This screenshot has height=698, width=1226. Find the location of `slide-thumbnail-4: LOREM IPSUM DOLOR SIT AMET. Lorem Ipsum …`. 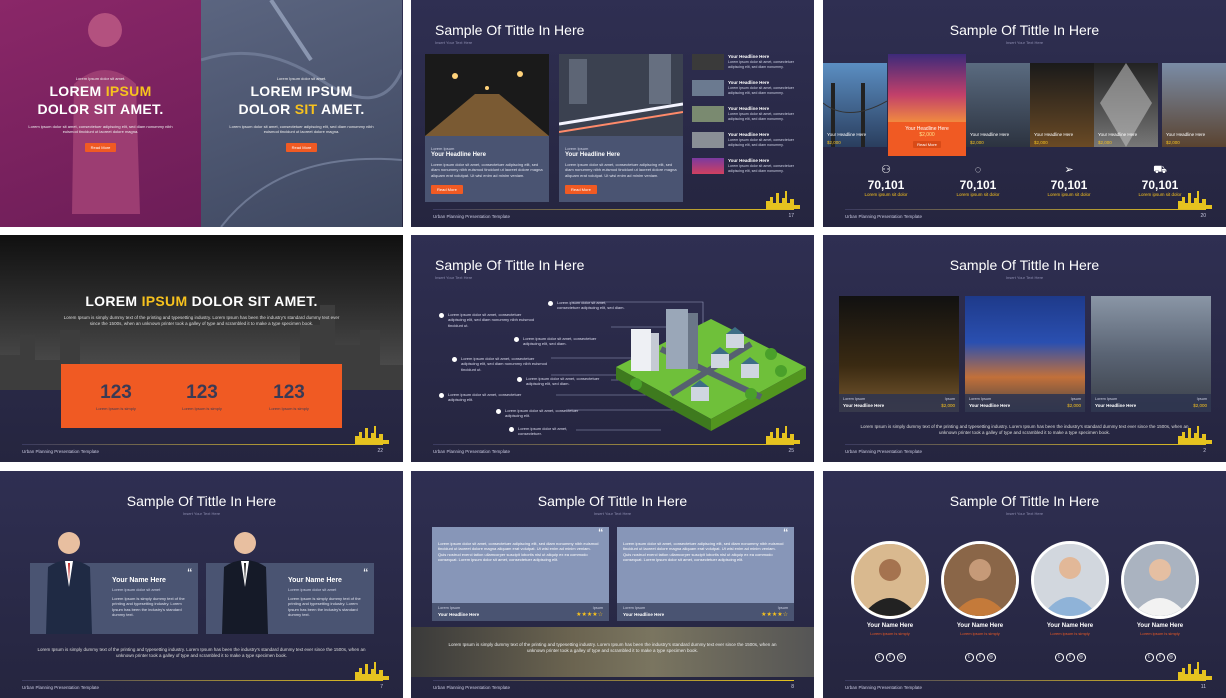

slide-thumbnail-4: LOREM IPSUM DOLOR SIT AMET. Lorem Ipsum … is located at coordinates (201, 348).